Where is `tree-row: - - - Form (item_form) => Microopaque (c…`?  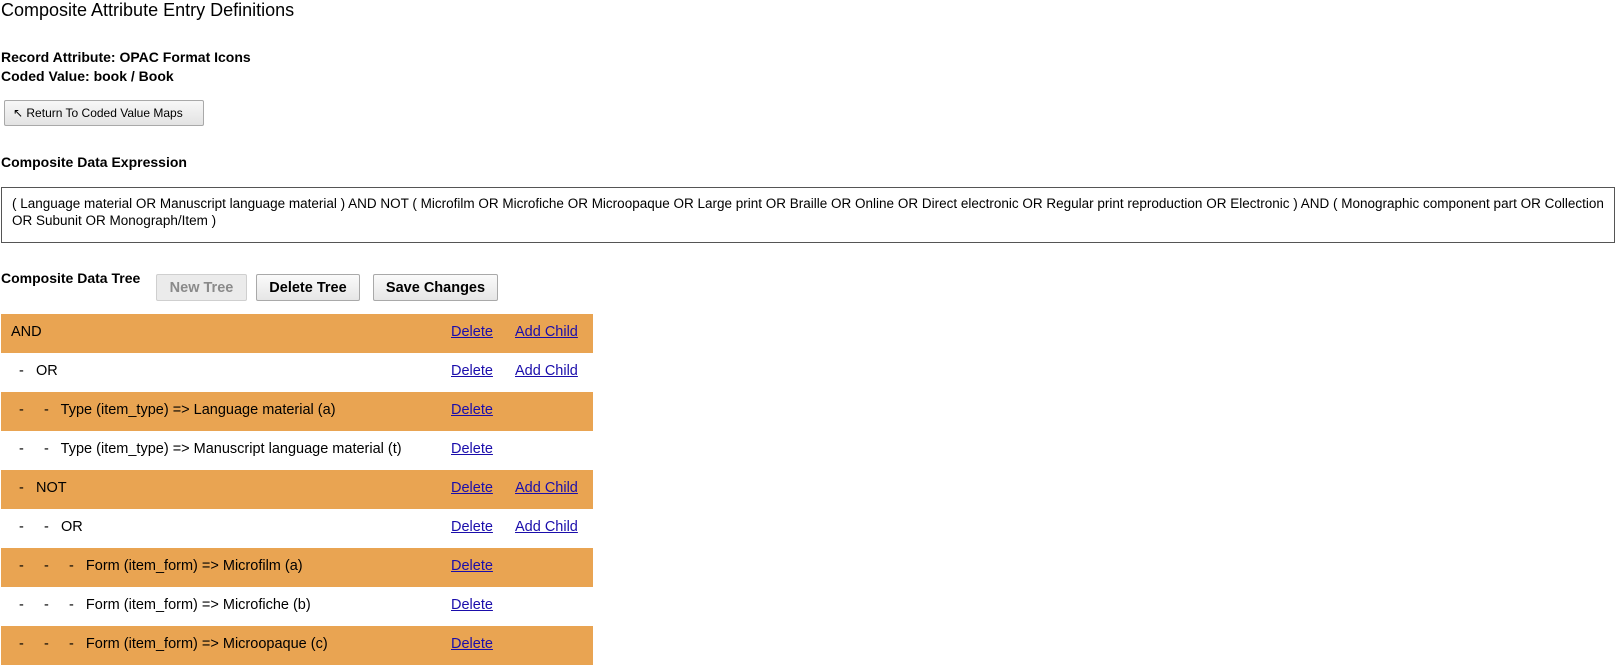 tree-row: - - - Form (item_form) => Microopaque (c… is located at coordinates (297, 645).